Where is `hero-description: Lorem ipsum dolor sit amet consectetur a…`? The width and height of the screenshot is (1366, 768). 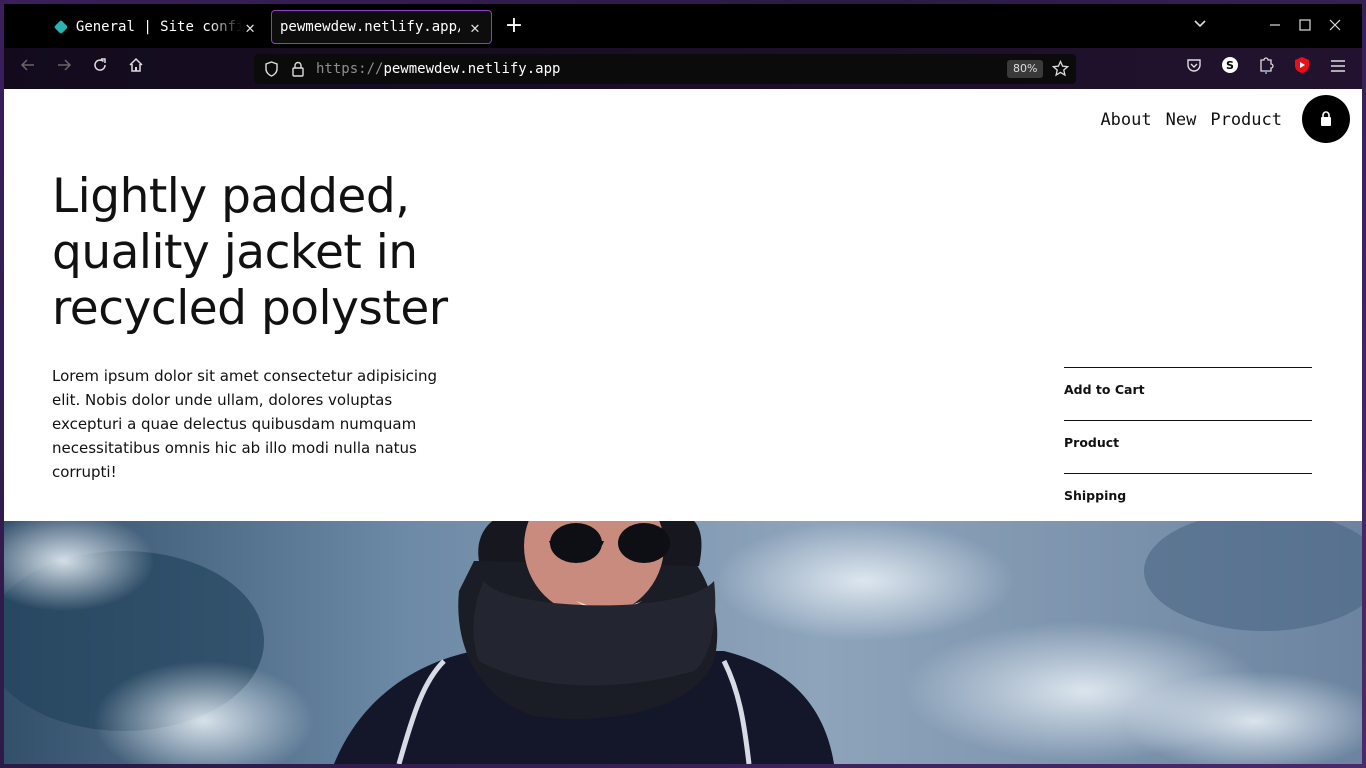 hero-description: Lorem ipsum dolor sit amet consectetur a… is located at coordinates (245, 424).